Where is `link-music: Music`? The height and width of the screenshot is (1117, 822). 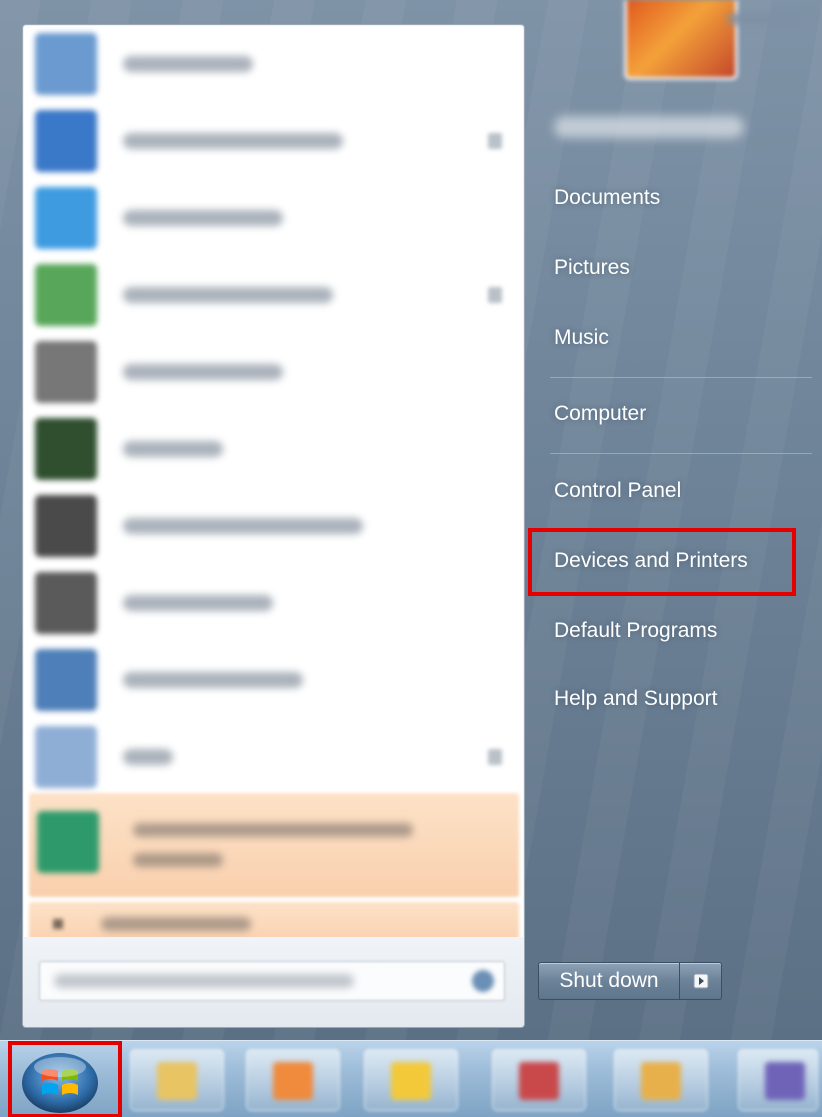 link-music: Music is located at coordinates (673, 338).